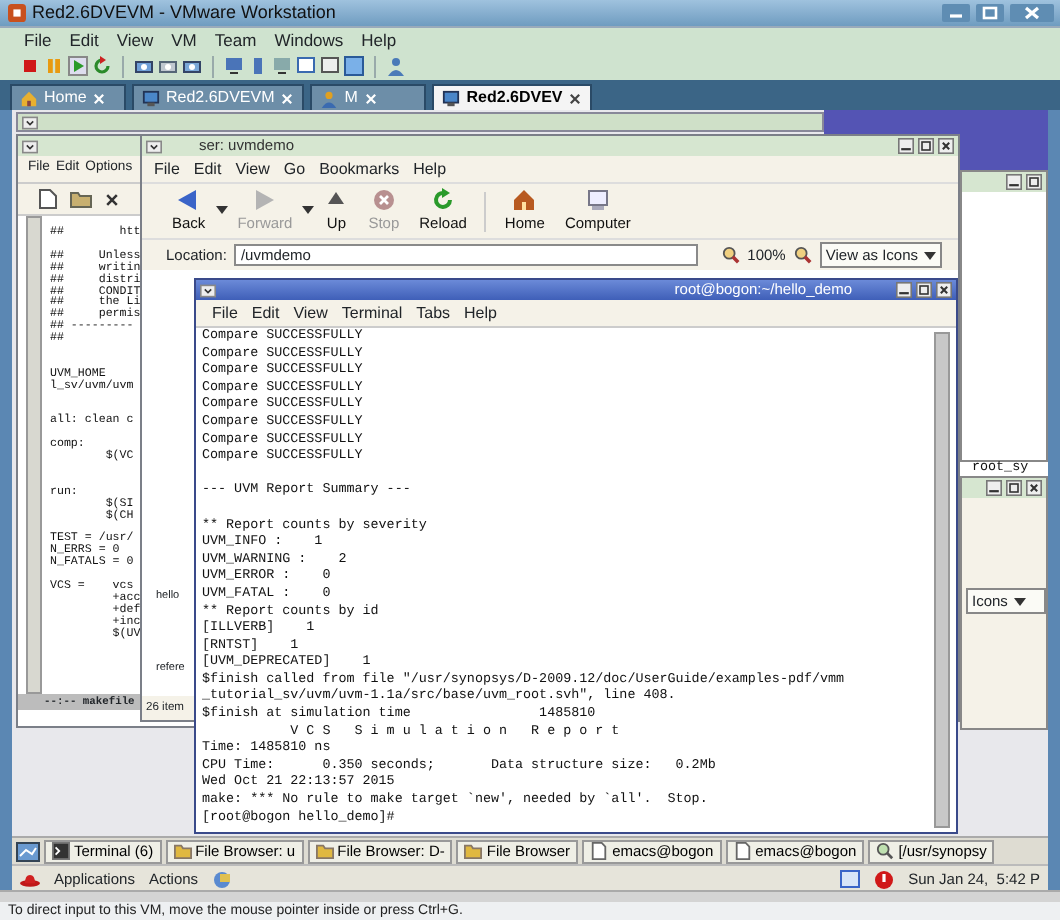 This screenshot has height=920, width=1060. Describe the element at coordinates (802, 255) in the screenshot. I see `zoom-in-icon` at that location.